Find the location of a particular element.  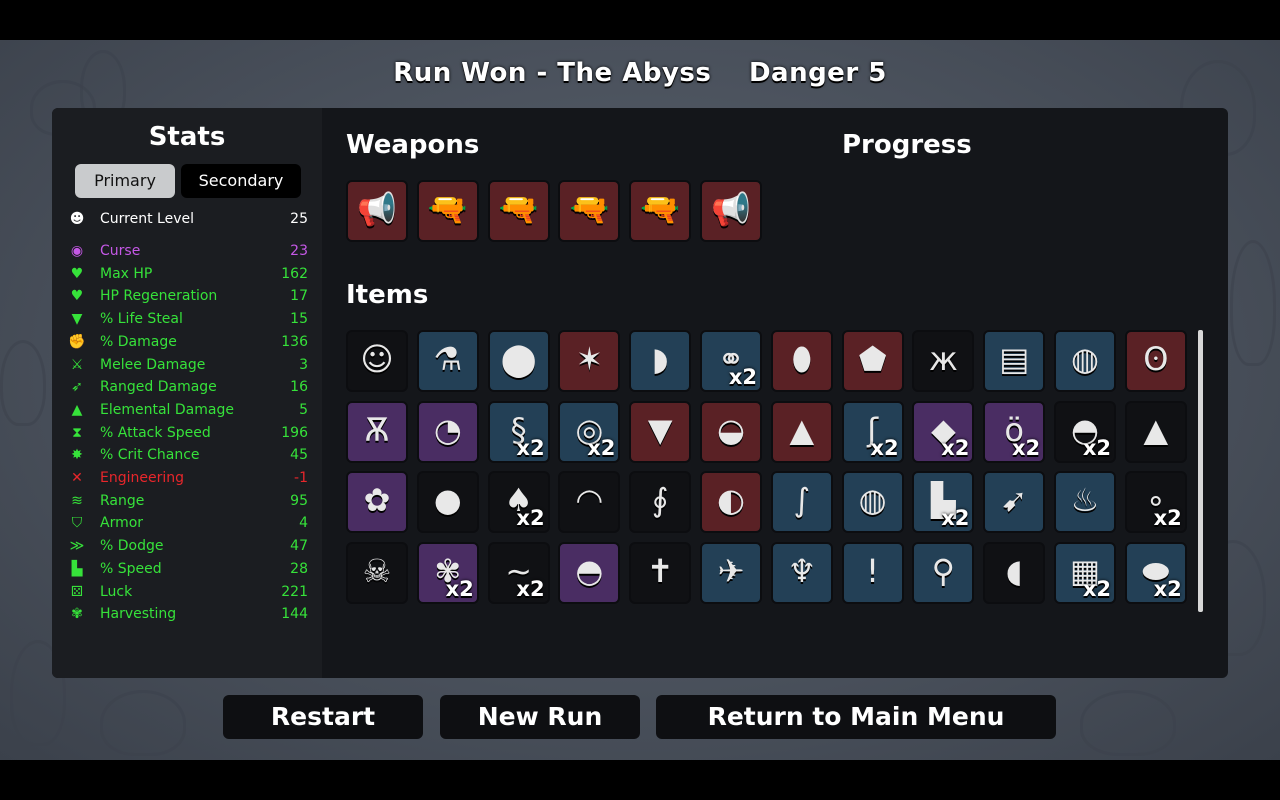

item-slot: ⬮ is located at coordinates (801, 361).